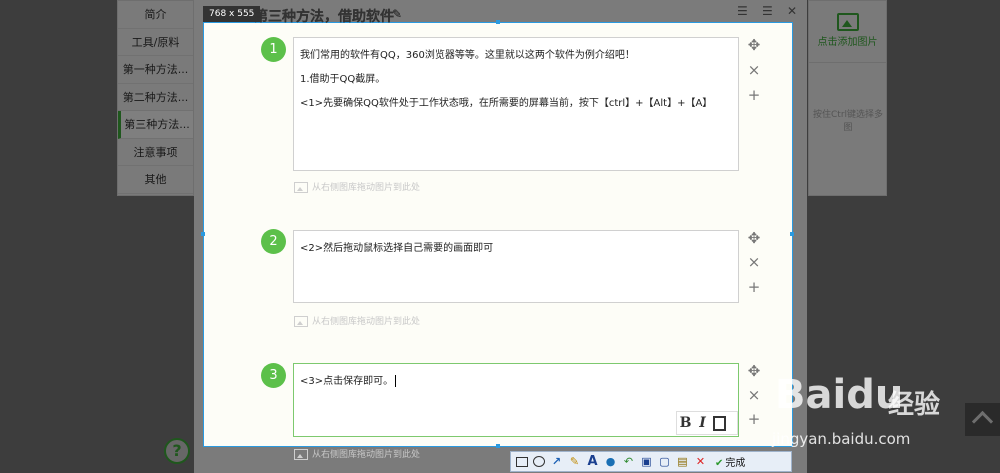  What do you see at coordinates (628, 461) in the screenshot?
I see `undo-icon: ↶` at bounding box center [628, 461].